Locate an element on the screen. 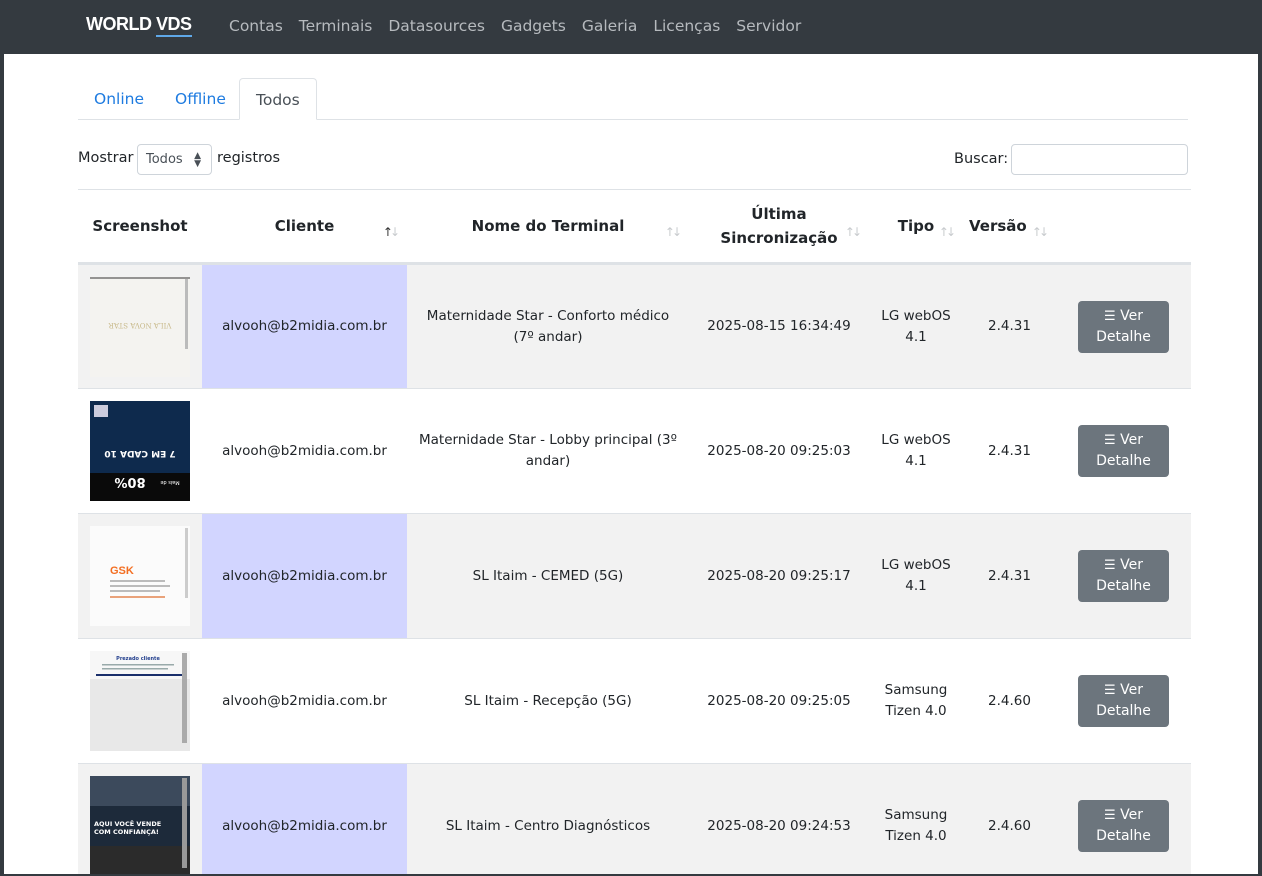  search-input is located at coordinates (1099, 159).